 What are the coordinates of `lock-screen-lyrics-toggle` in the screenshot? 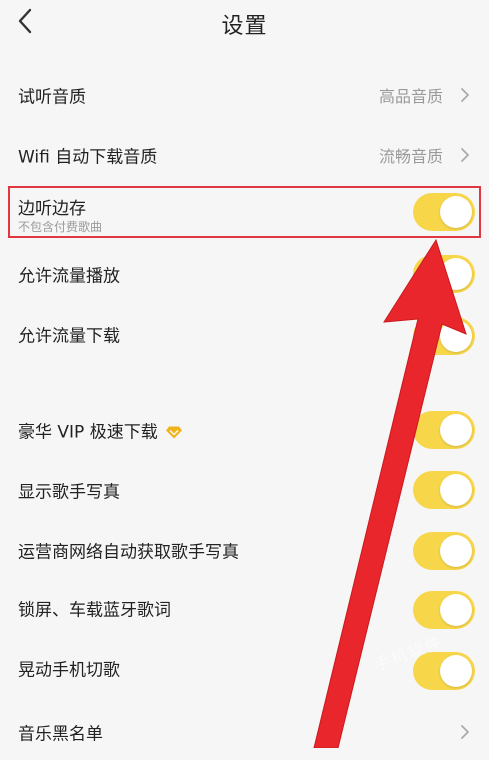 It's located at (444, 610).